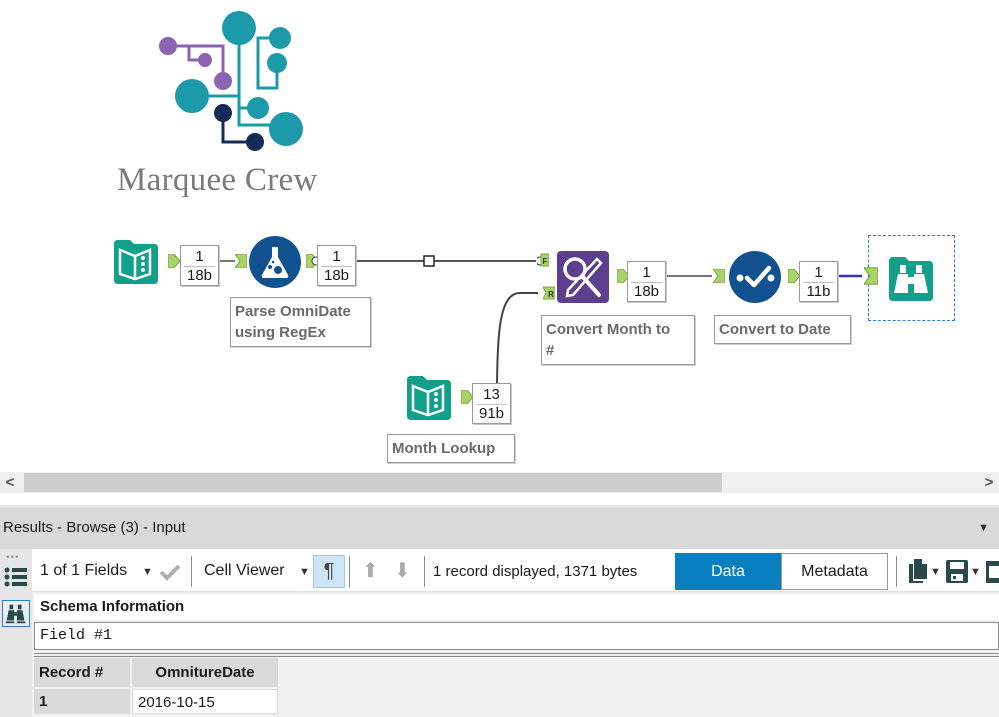  Describe the element at coordinates (82, 701) in the screenshot. I see `row-number-cell: 1` at that location.